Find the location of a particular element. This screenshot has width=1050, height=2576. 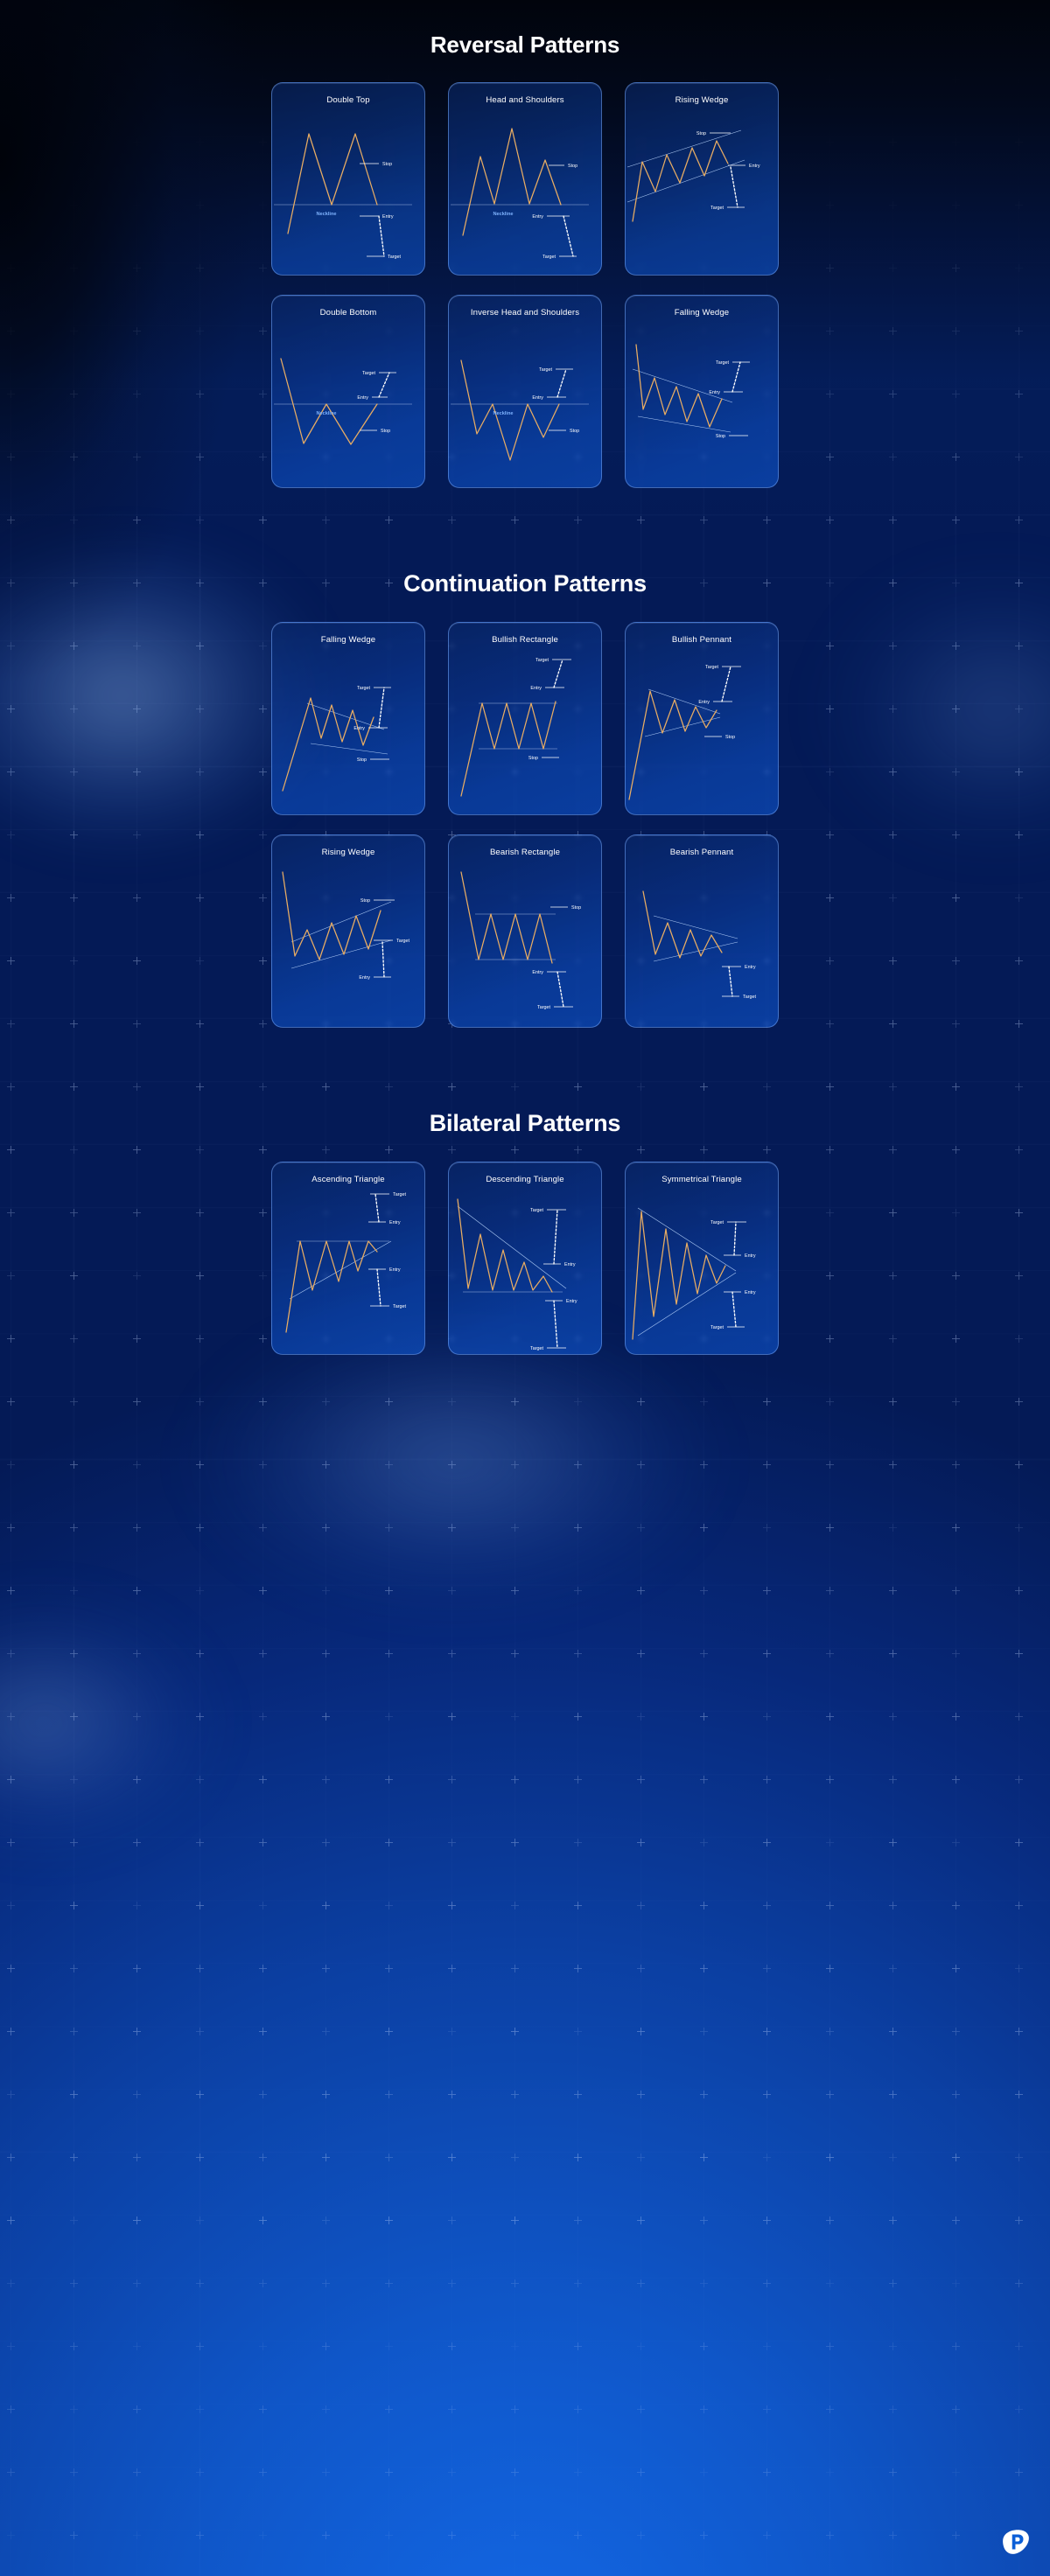

pattern-card-title: Bullish Pennant is located at coordinates (701, 640).